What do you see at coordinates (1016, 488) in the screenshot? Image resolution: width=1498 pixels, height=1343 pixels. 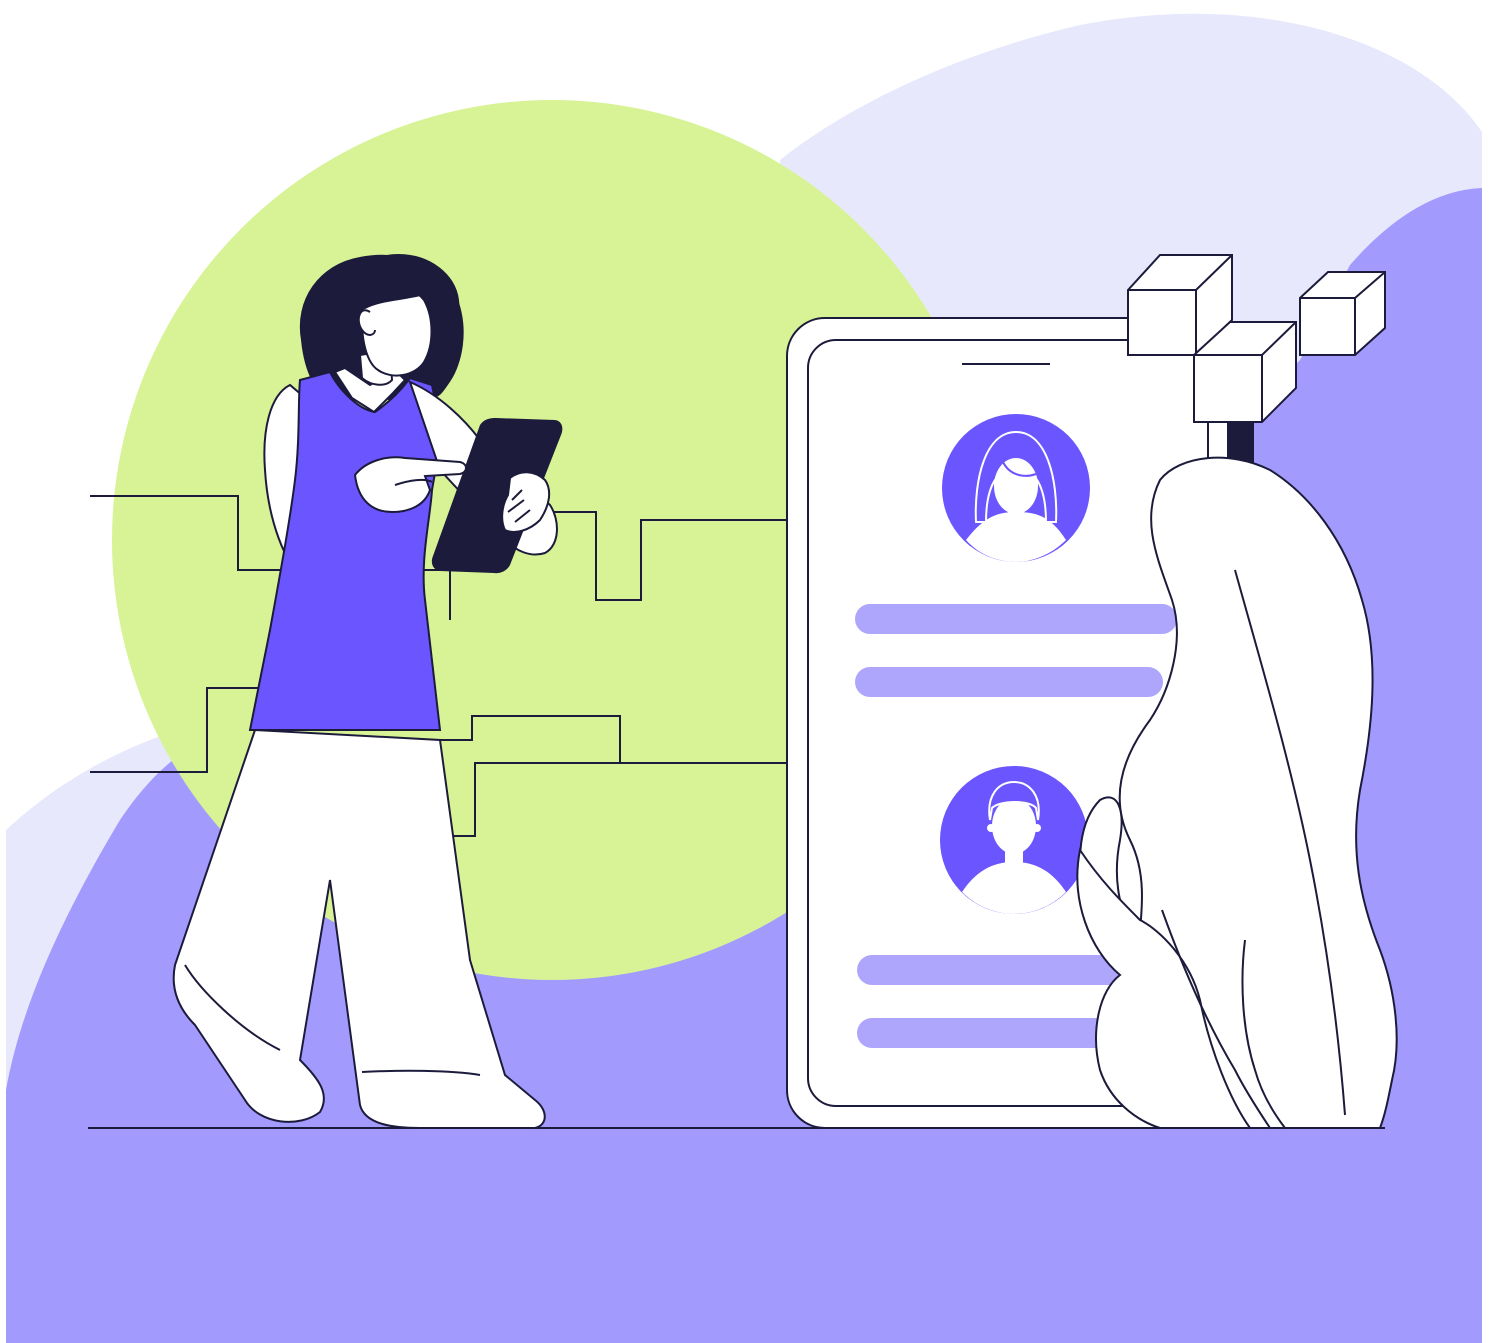 I see `female-avatar-icon` at bounding box center [1016, 488].